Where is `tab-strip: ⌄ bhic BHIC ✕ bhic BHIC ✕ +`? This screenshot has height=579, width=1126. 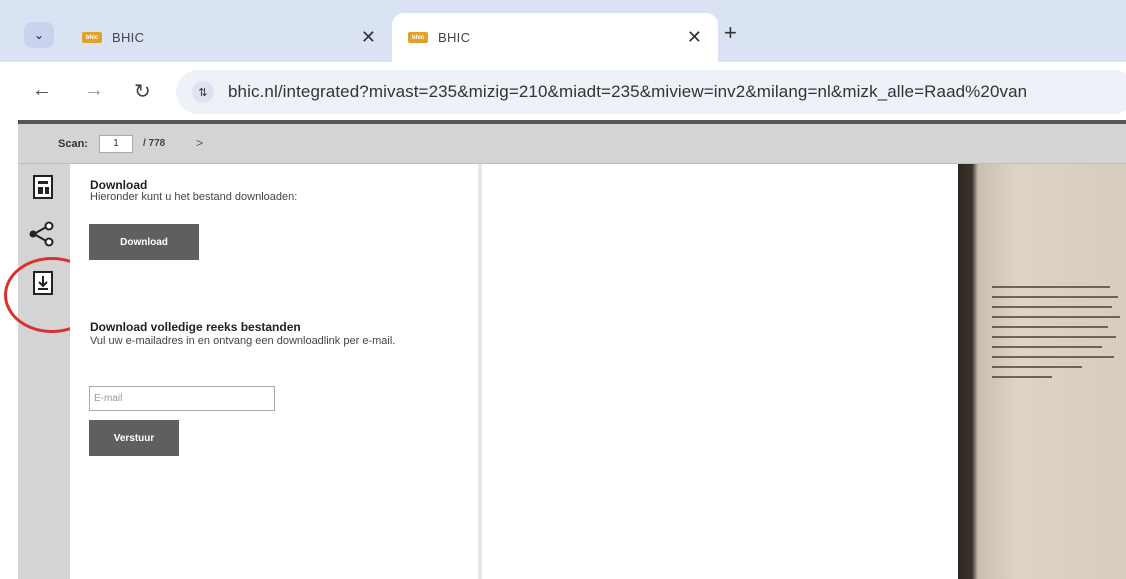 tab-strip: ⌄ bhic BHIC ✕ bhic BHIC ✕ + is located at coordinates (563, 31).